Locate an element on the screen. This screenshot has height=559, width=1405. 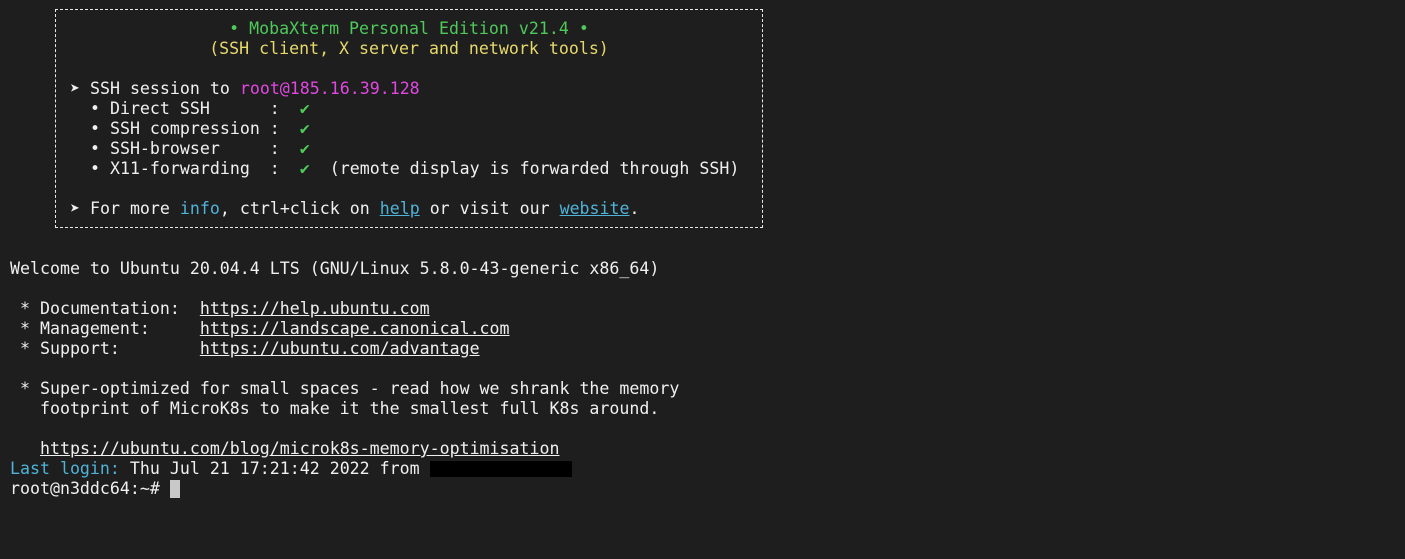
documentation-line: * Documentation: https://help.ubuntu.com is located at coordinates (220, 309).